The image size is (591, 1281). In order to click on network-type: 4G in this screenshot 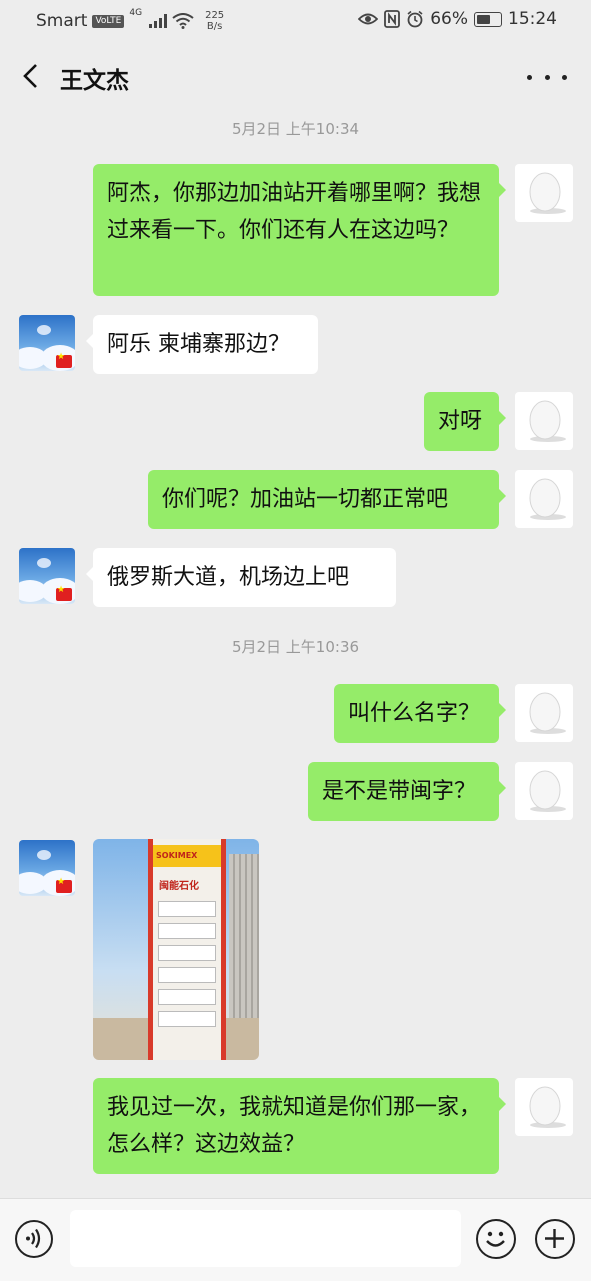, I will do `click(136, 13)`.